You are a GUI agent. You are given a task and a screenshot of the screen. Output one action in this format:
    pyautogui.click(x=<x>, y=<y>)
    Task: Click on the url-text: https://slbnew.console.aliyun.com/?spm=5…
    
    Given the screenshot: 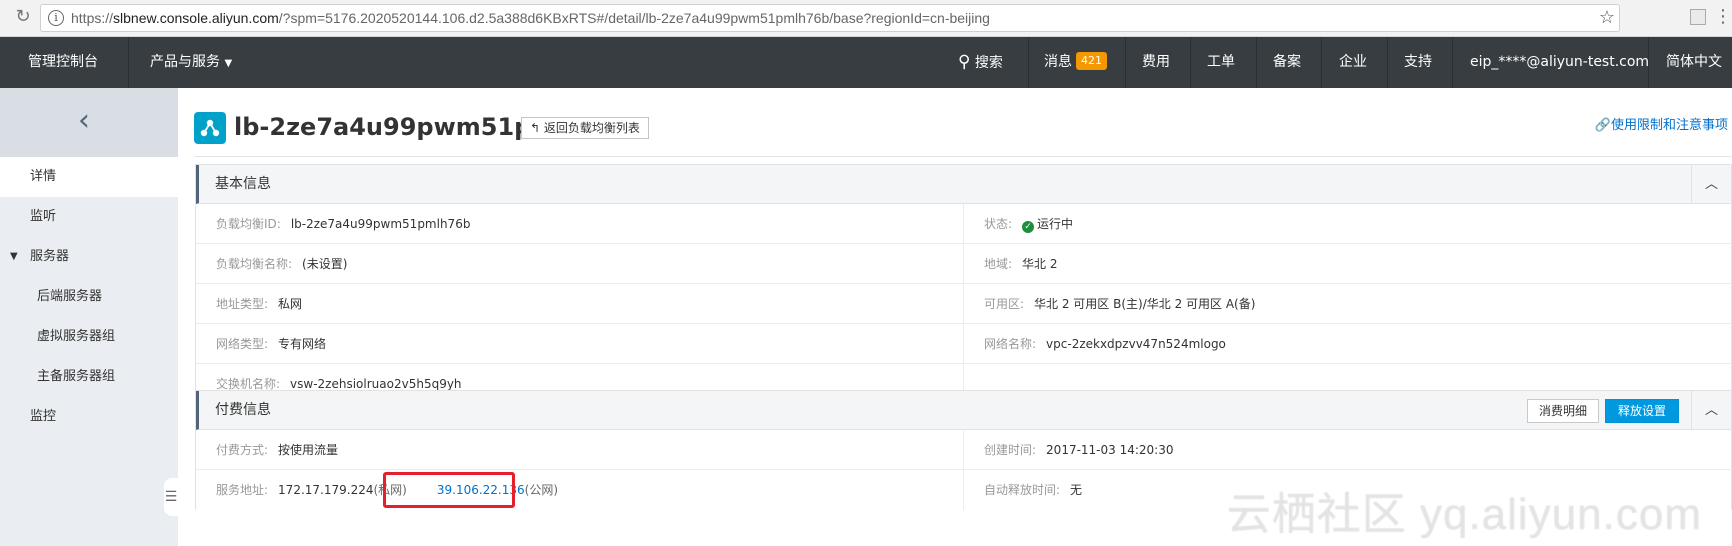 What is the action you would take?
    pyautogui.click(x=530, y=18)
    